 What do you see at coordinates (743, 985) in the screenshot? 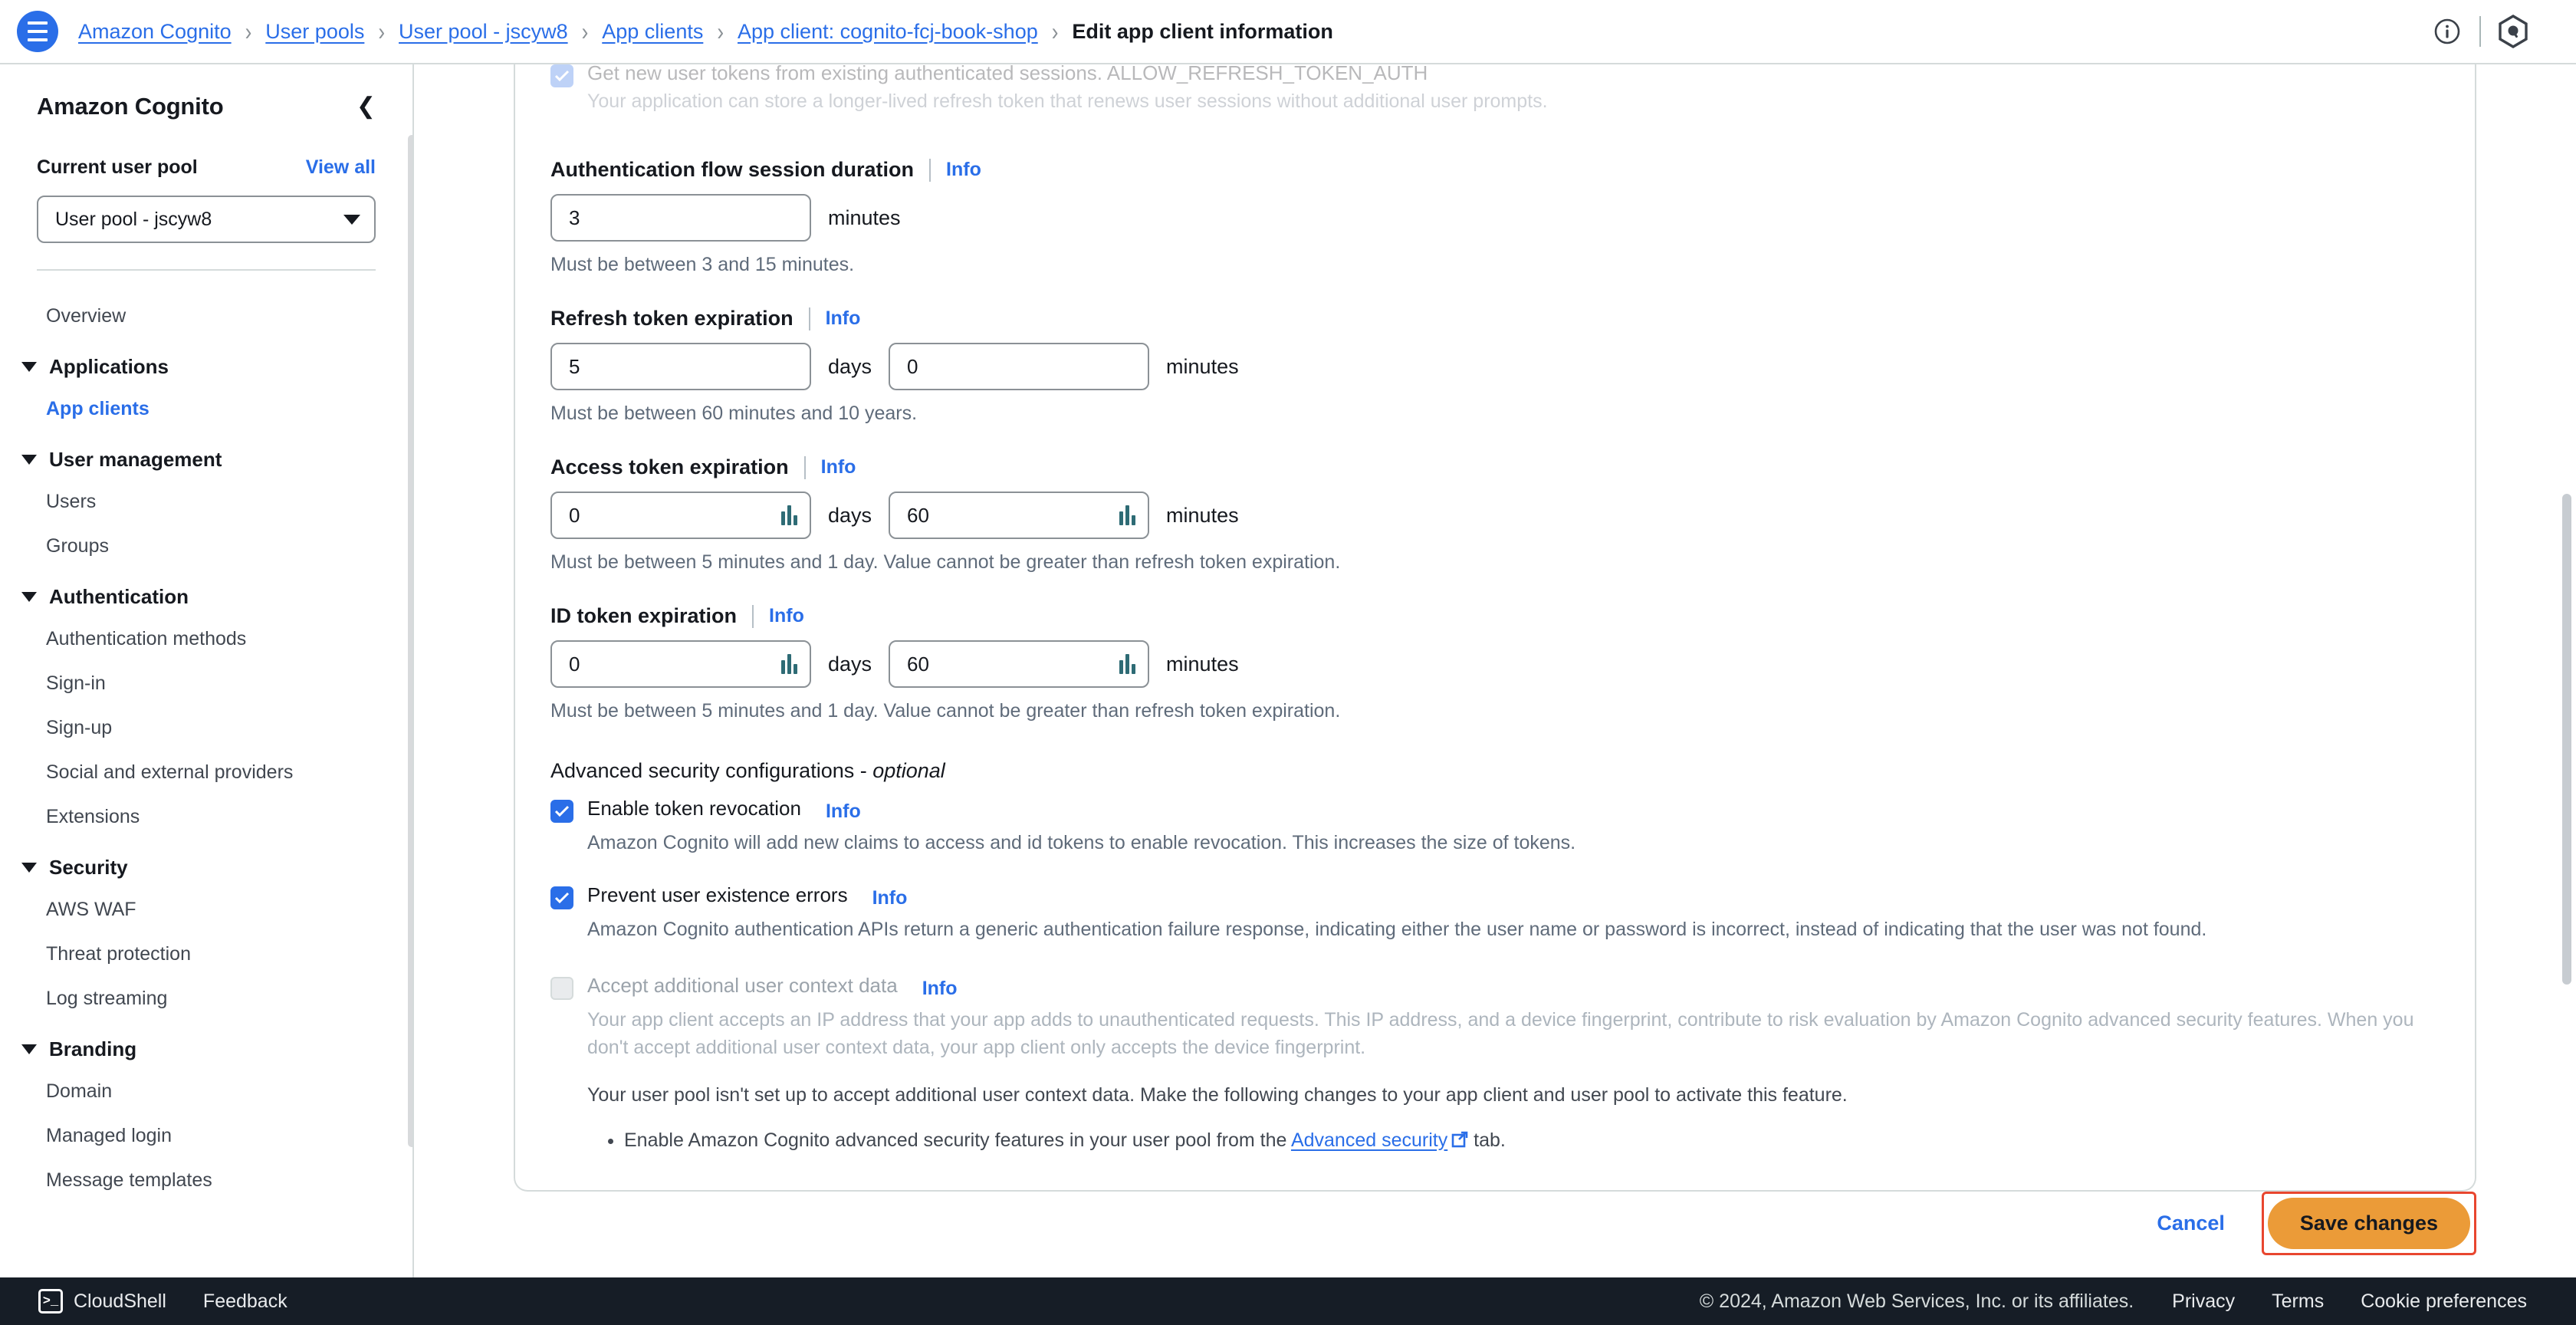
I see `accept-user-context-data-label: Accept additional user context data` at bounding box center [743, 985].